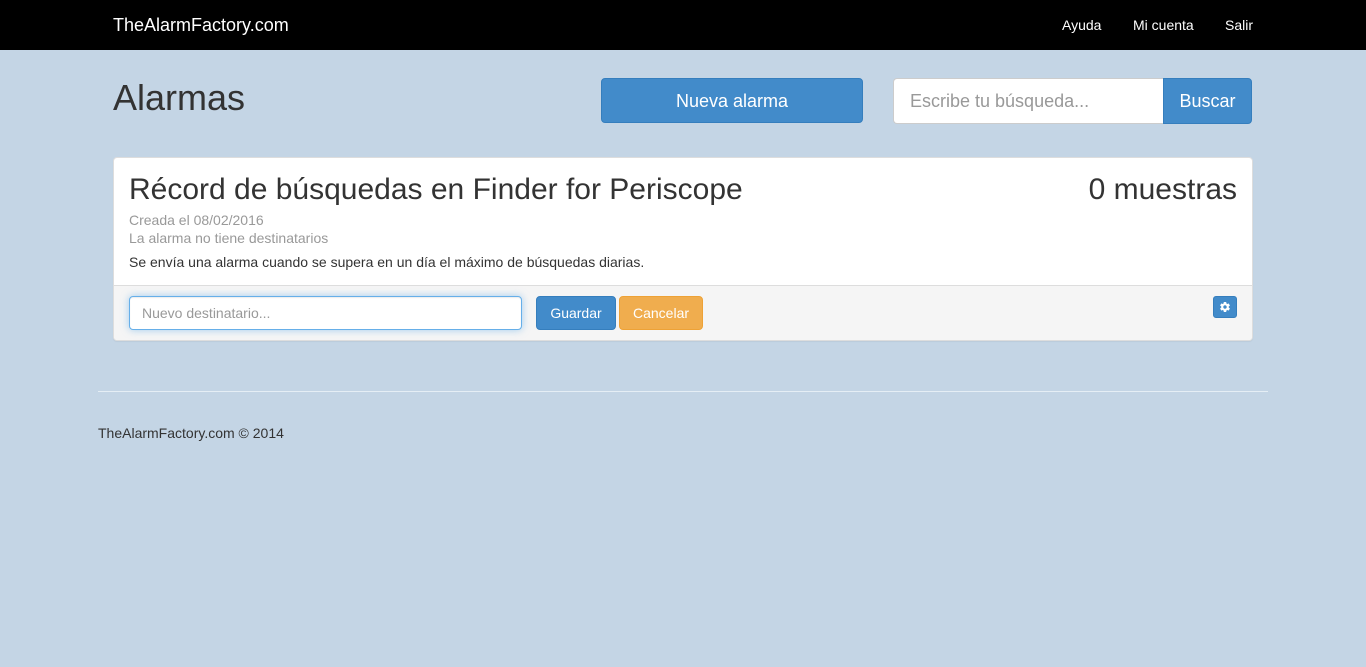 The image size is (1366, 667). What do you see at coordinates (1163, 25) in the screenshot?
I see `nav-link-mi-cuenta: Mi cuenta` at bounding box center [1163, 25].